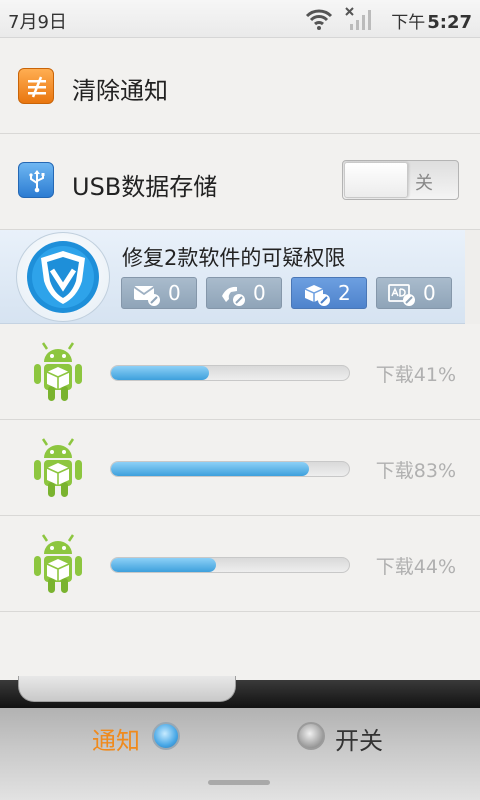 This screenshot has height=800, width=480. What do you see at coordinates (63, 277) in the screenshot?
I see `shield-logo-icon` at bounding box center [63, 277].